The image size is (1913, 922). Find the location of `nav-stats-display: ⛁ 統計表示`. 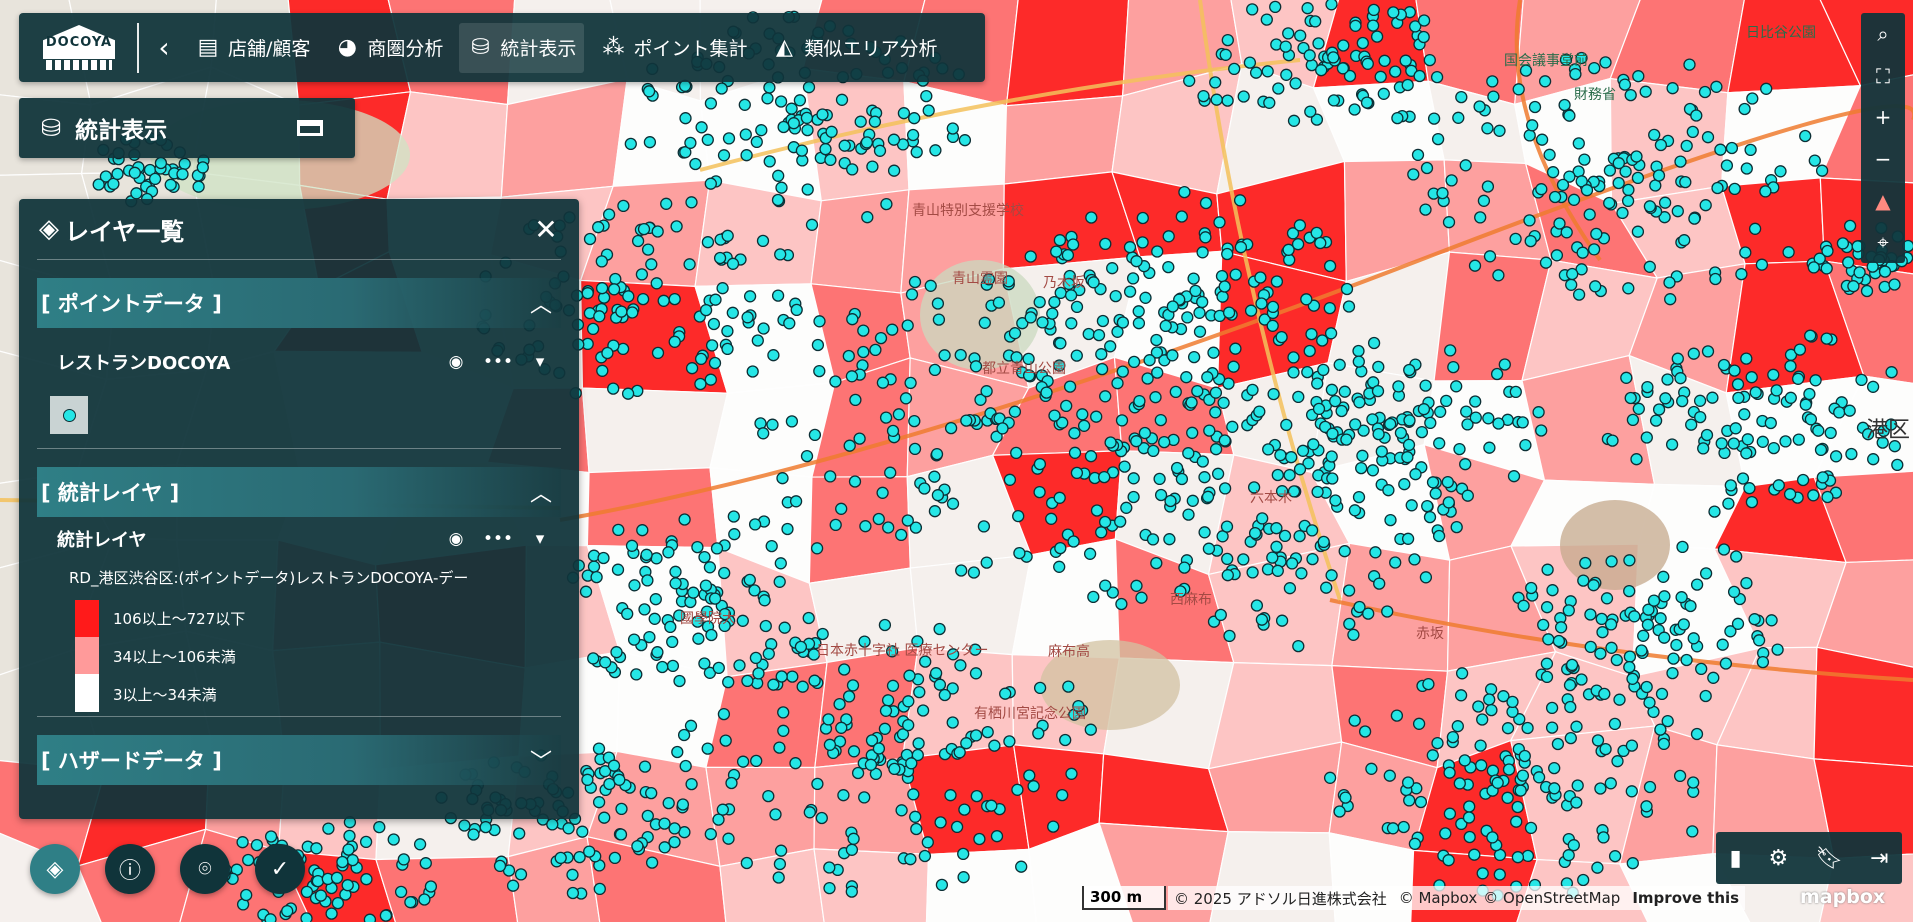

nav-stats-display: ⛁ 統計表示 is located at coordinates (522, 47).